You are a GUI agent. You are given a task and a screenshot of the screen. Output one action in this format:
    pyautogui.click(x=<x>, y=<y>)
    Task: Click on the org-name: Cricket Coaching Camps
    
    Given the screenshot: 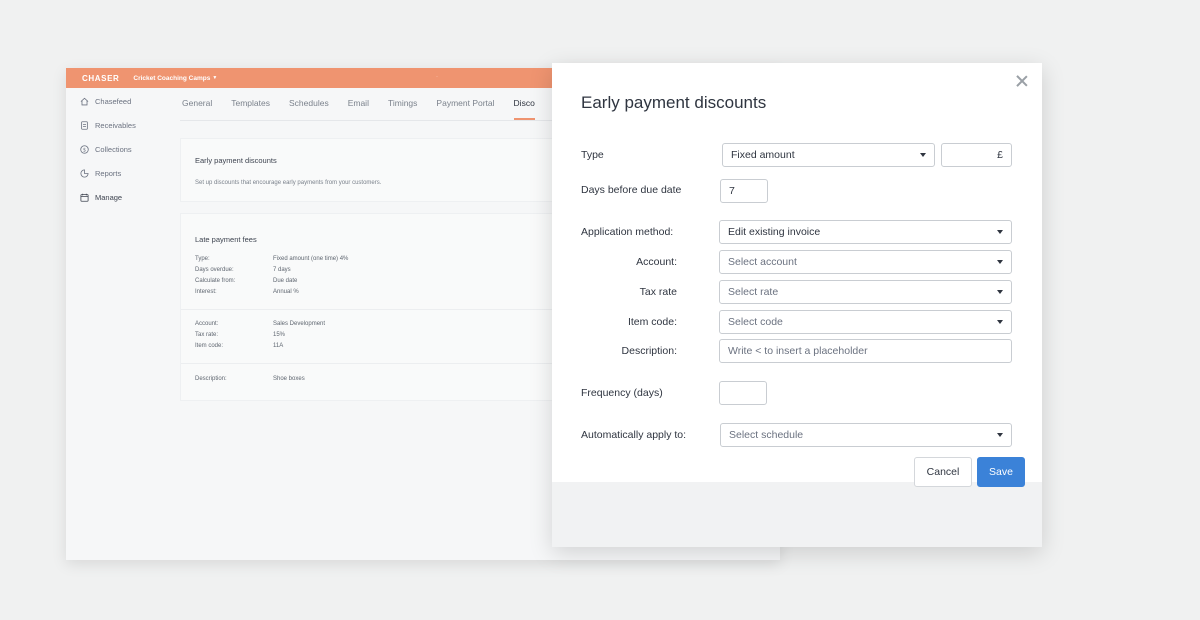 What is the action you would take?
    pyautogui.click(x=172, y=78)
    